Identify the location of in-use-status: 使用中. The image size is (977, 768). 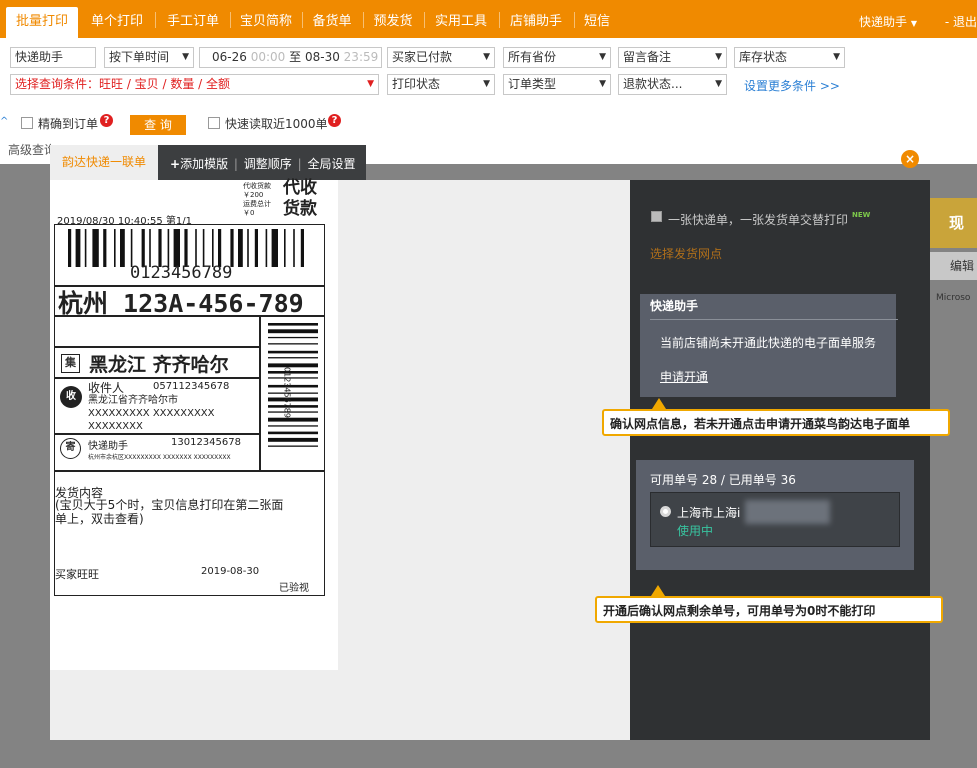
(695, 531).